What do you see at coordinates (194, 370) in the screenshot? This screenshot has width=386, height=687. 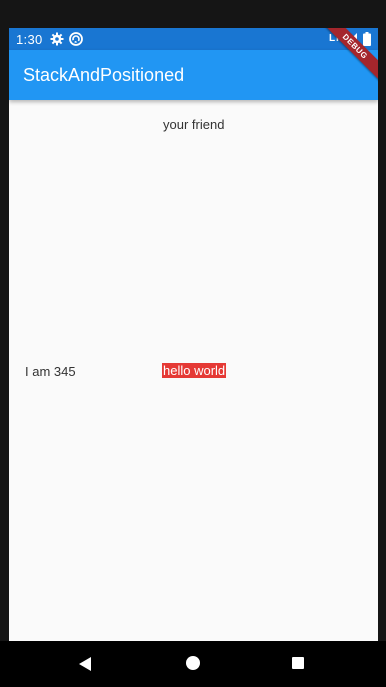 I see `hello-world-text: hello world` at bounding box center [194, 370].